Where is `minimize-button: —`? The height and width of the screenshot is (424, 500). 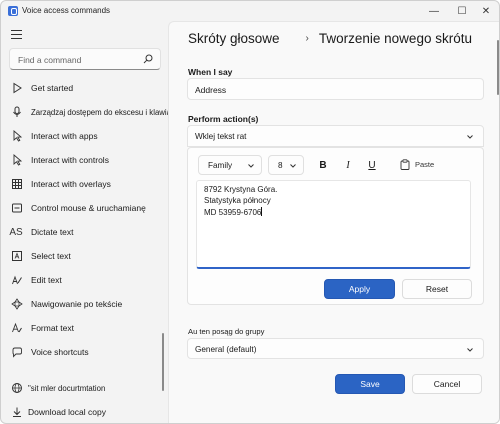
minimize-button: — is located at coordinates (434, 11).